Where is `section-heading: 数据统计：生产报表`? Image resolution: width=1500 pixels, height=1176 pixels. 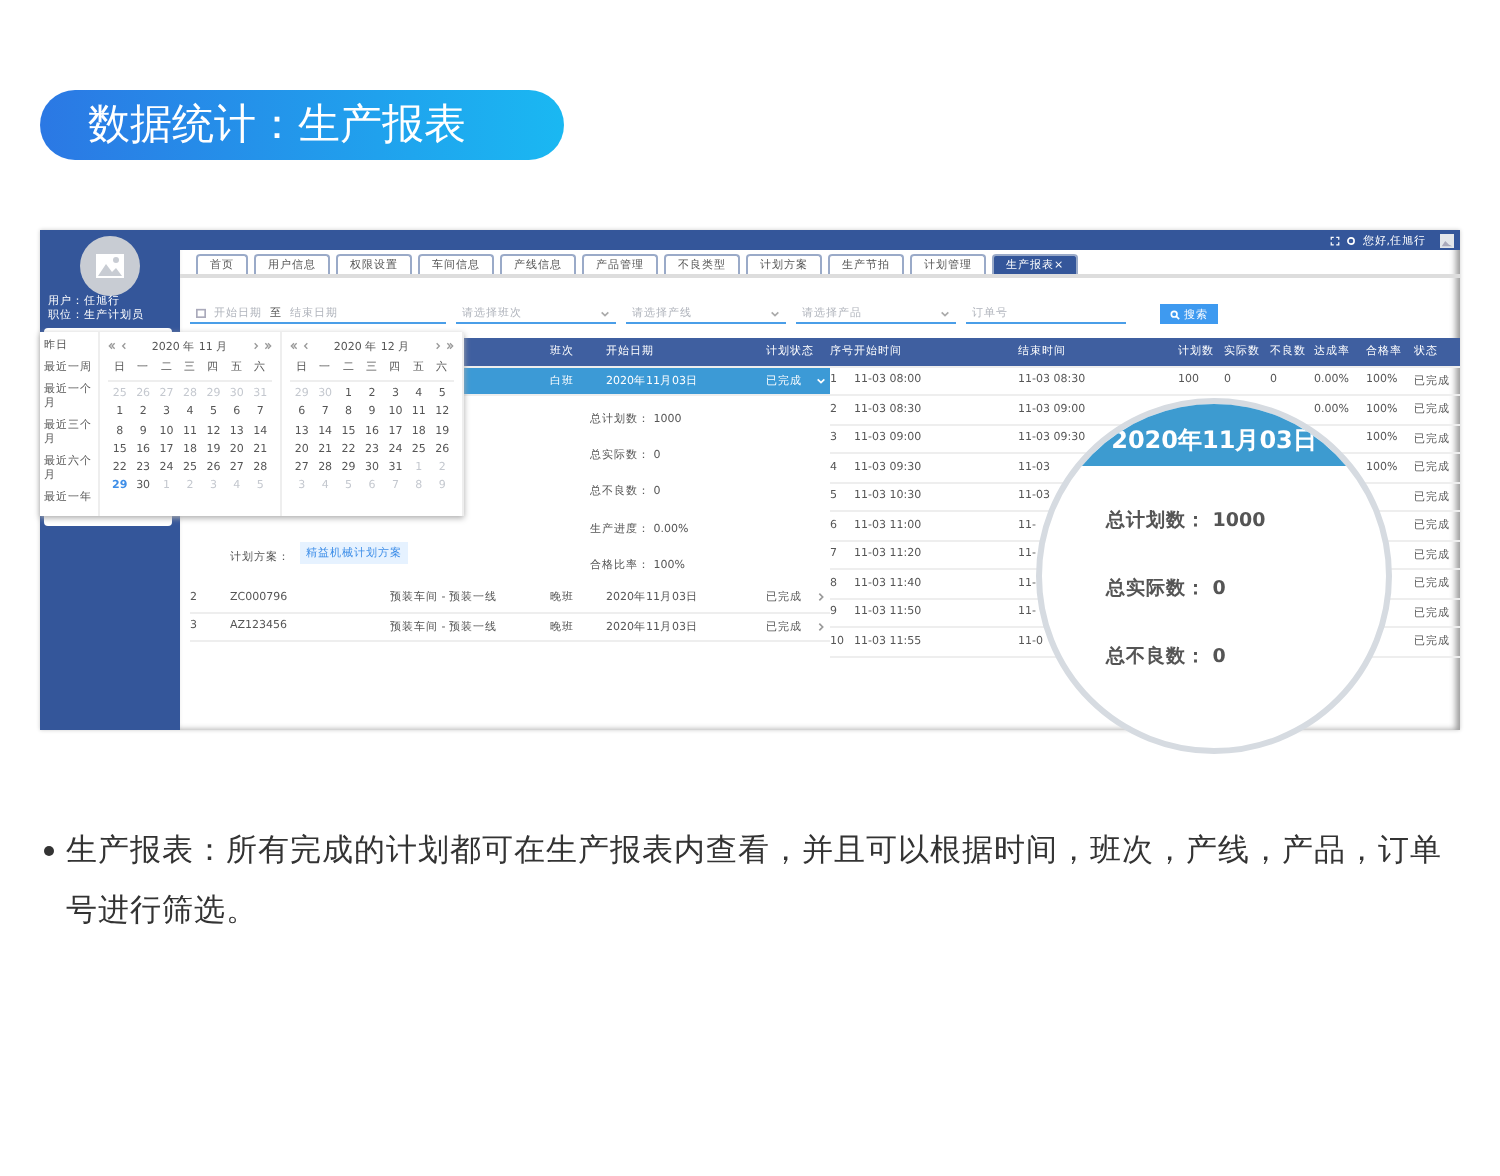 section-heading: 数据统计：生产报表 is located at coordinates (302, 125).